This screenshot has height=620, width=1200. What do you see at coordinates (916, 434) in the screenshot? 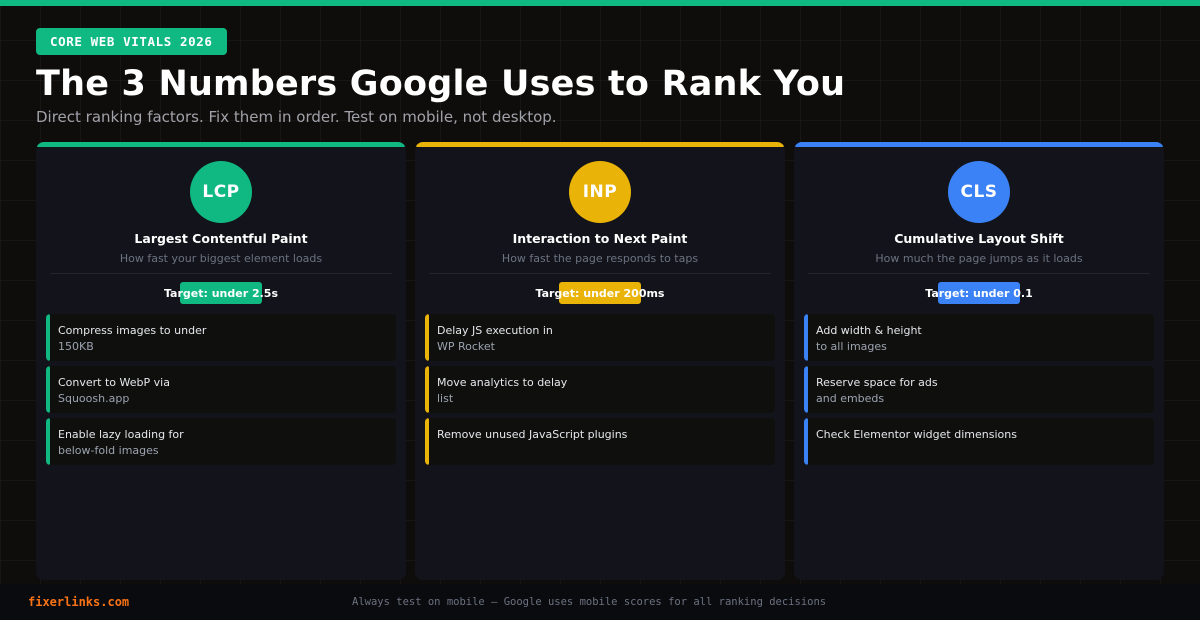
I see `tip-text: Check Elementor widget dimensions` at bounding box center [916, 434].